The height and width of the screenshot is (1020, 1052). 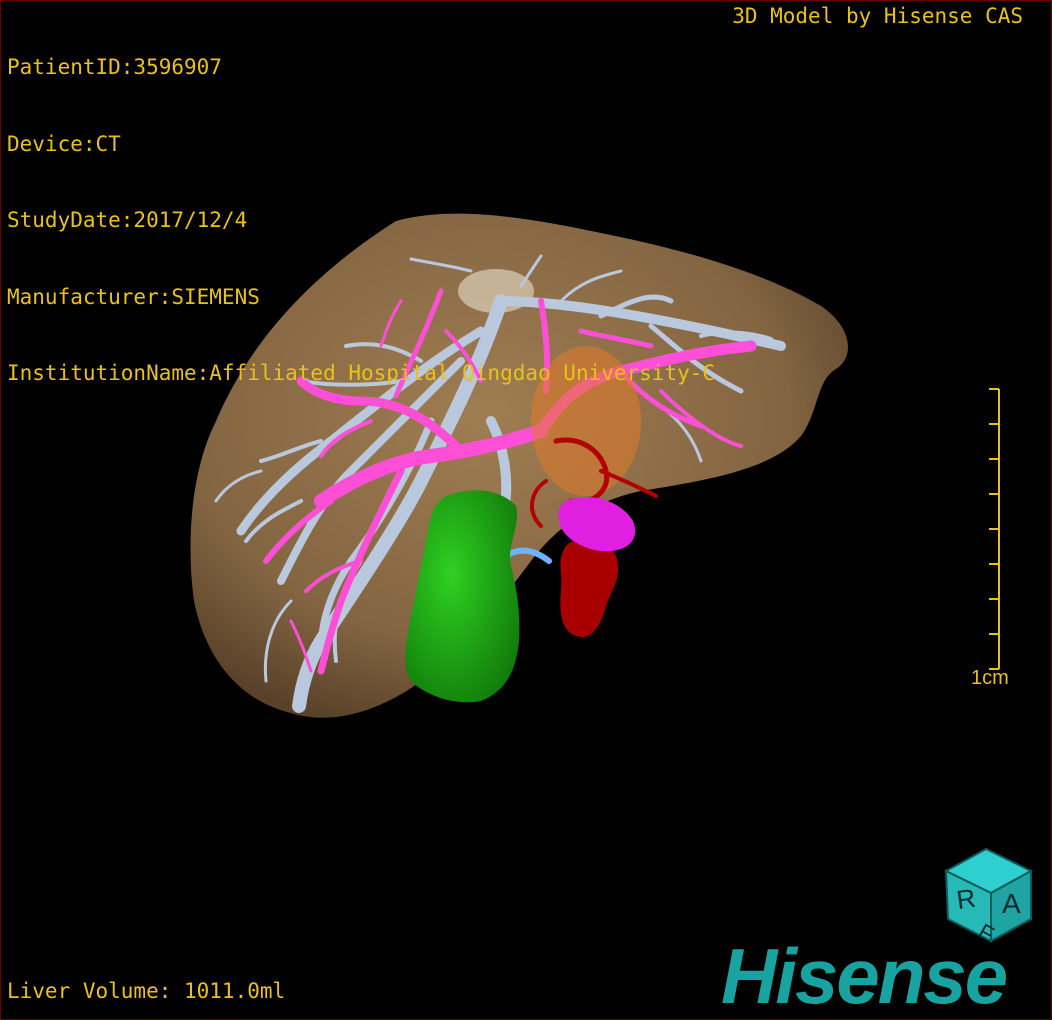 What do you see at coordinates (146, 991) in the screenshot?
I see `liver-volume: Liver Volume: 1011.0ml` at bounding box center [146, 991].